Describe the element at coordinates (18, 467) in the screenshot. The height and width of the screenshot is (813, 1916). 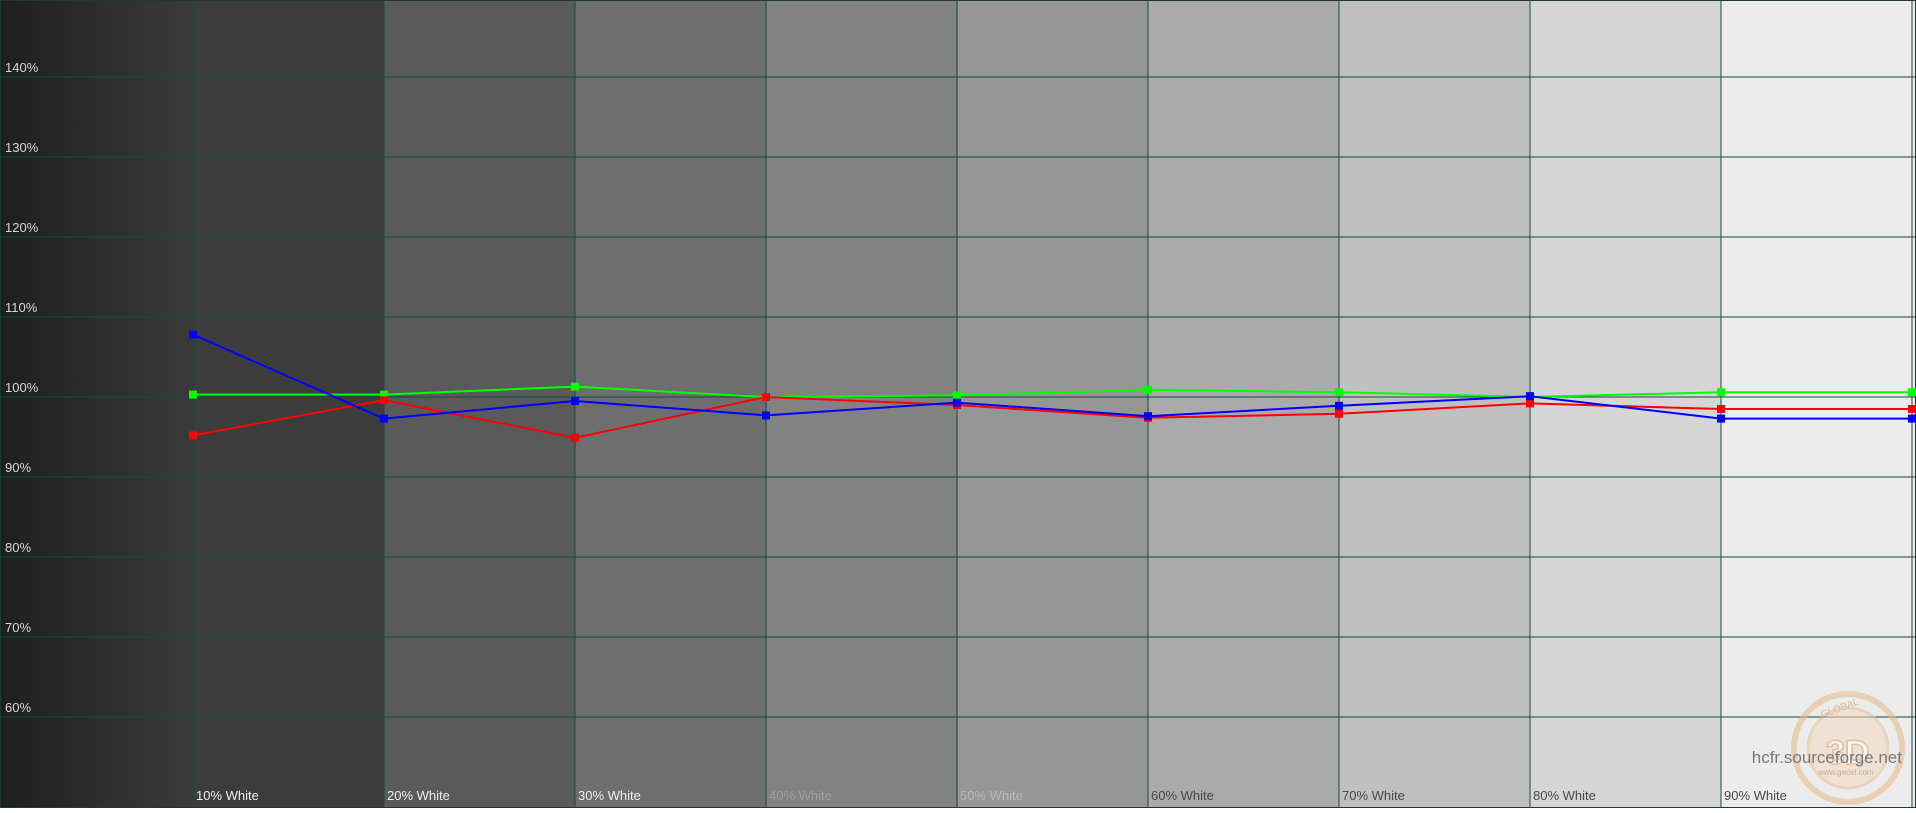
I see `y-tick-label: 90%` at that location.